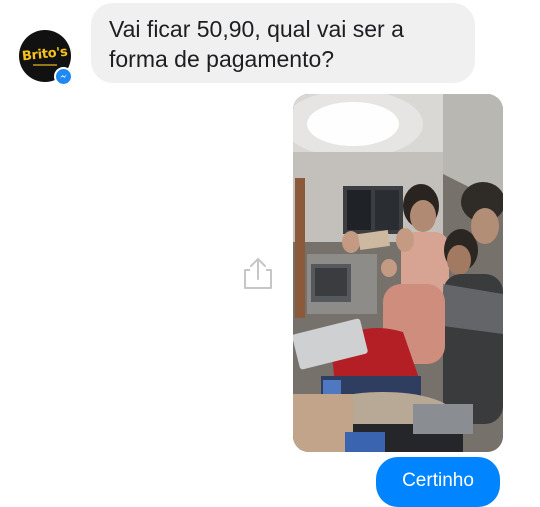 The image size is (540, 507). Describe the element at coordinates (438, 482) in the screenshot. I see `outgoing-message-bubble: Certinho` at that location.